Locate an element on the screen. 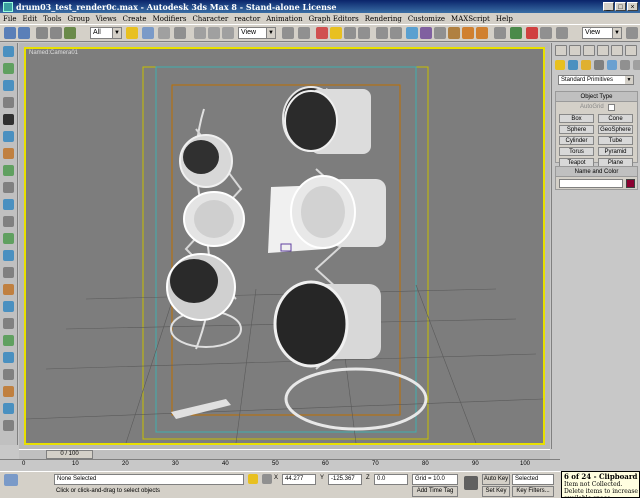 This screenshot has width=640, height=498. z-coordinate-field: 0.0 is located at coordinates (391, 479).